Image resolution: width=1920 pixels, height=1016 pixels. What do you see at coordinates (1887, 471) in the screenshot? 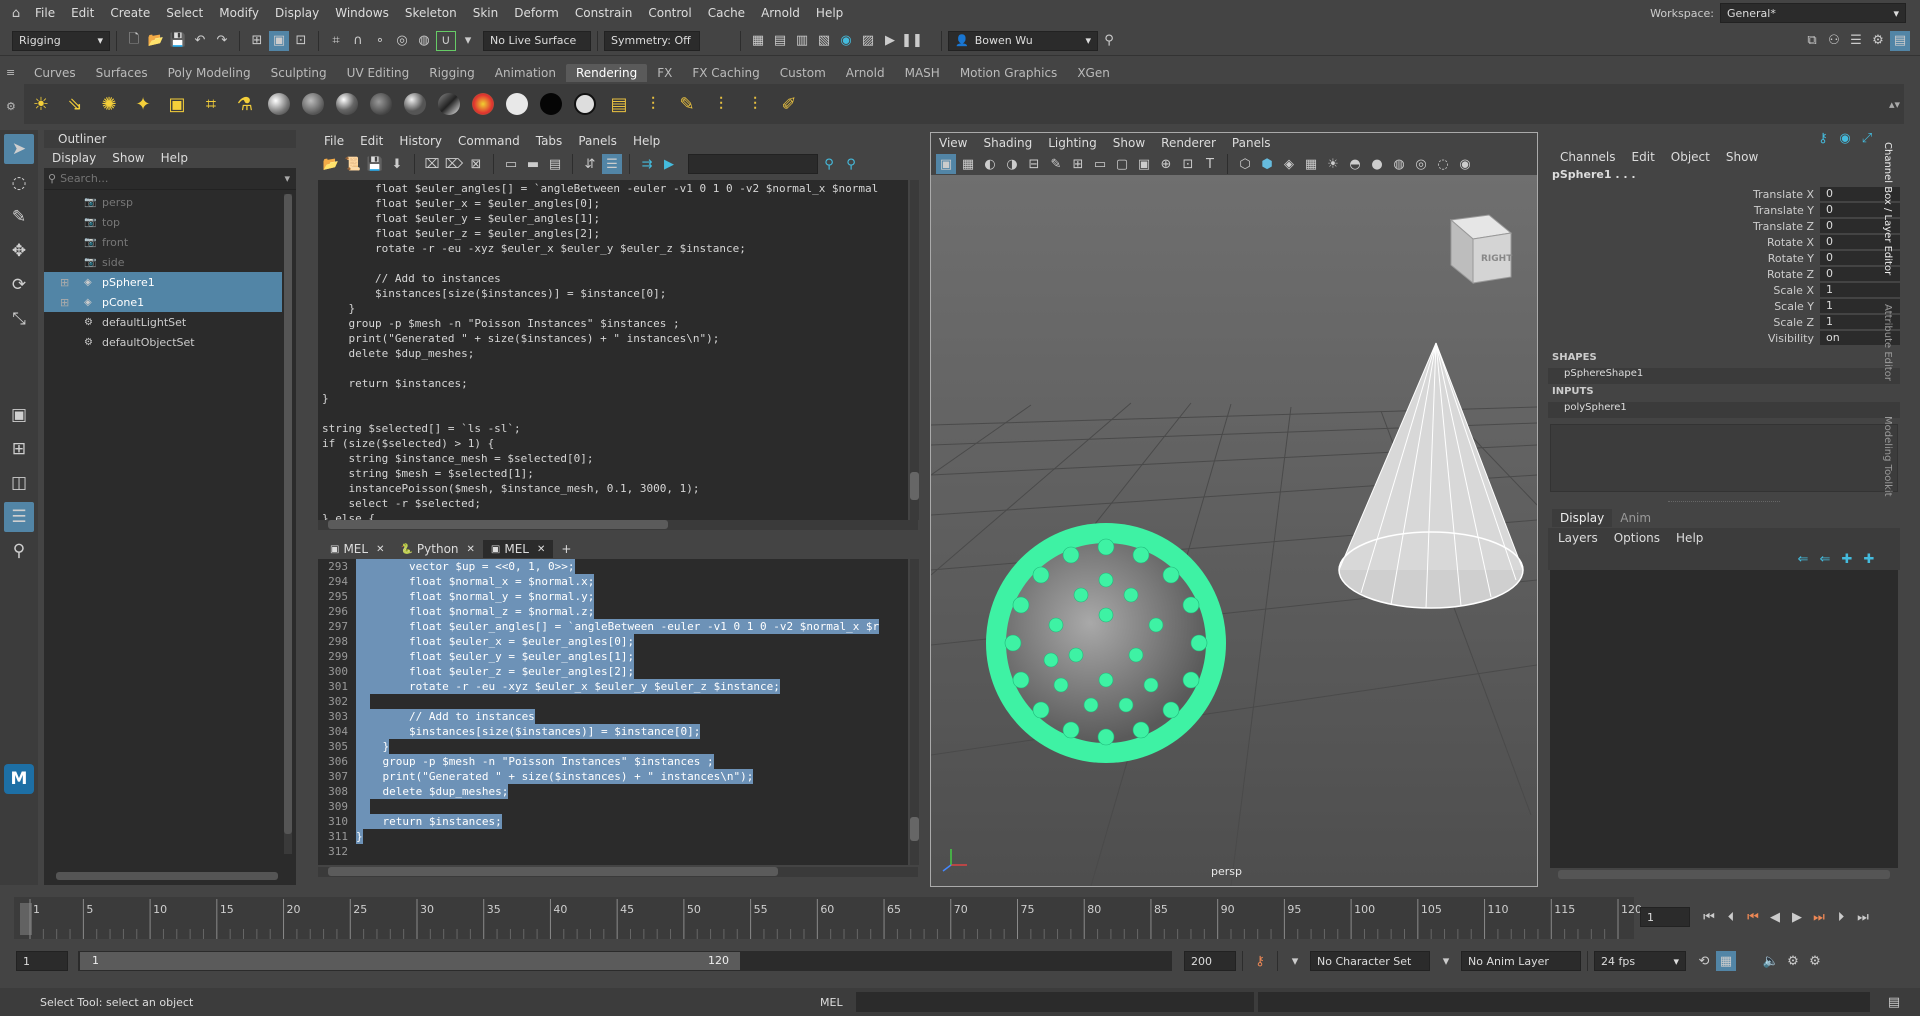
I see `side-tab-modeling-toolkit: Modeling Toolkit` at bounding box center [1887, 471].